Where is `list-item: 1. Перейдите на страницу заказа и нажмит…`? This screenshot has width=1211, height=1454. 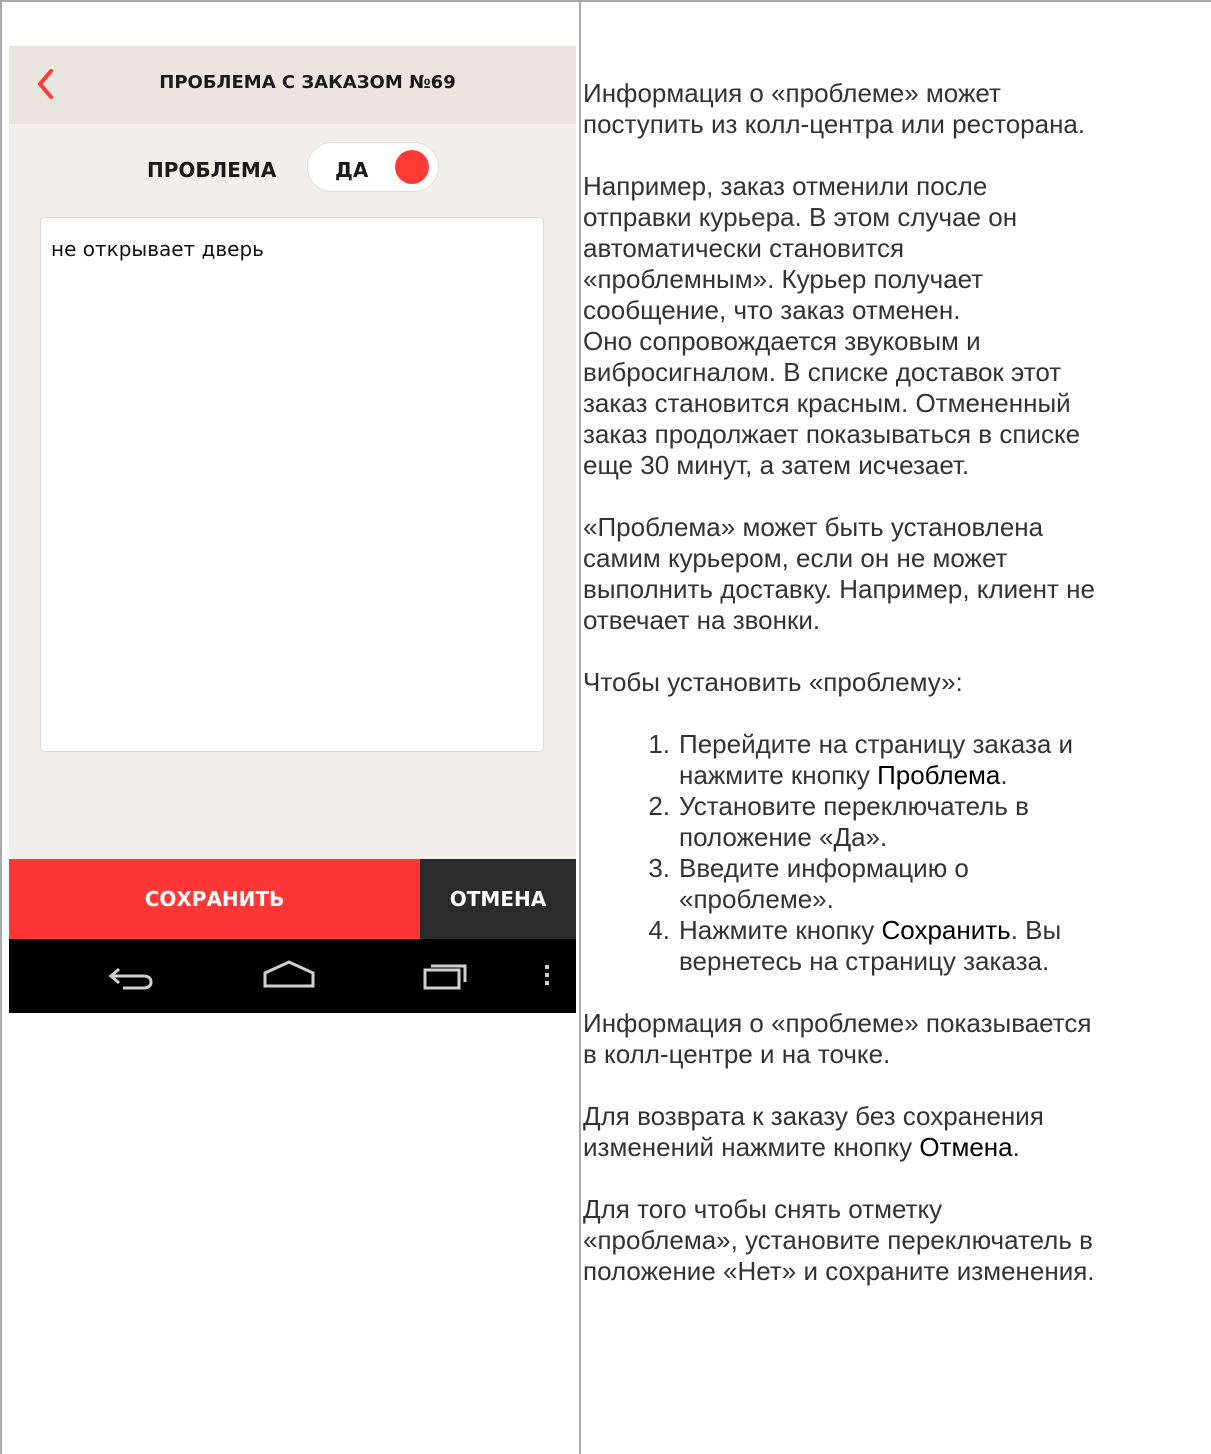 list-item: 1. Перейдите на страницу заказа и нажмит… is located at coordinates (897, 760).